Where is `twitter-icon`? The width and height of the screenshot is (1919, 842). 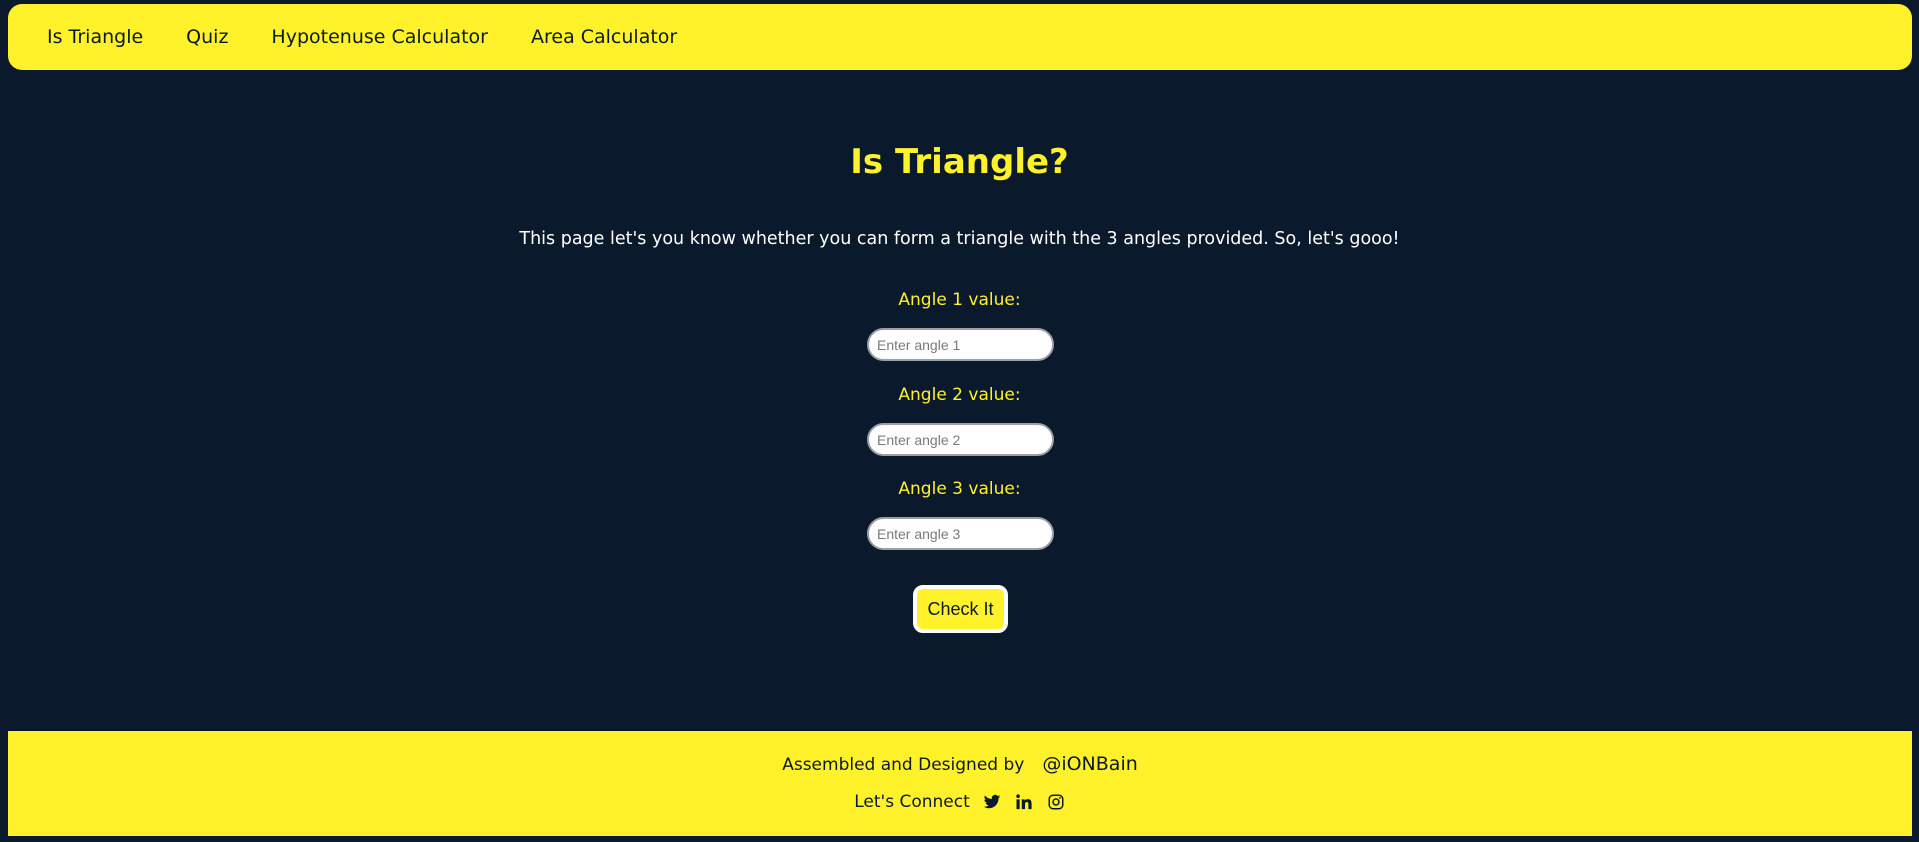
twitter-icon is located at coordinates (992, 802).